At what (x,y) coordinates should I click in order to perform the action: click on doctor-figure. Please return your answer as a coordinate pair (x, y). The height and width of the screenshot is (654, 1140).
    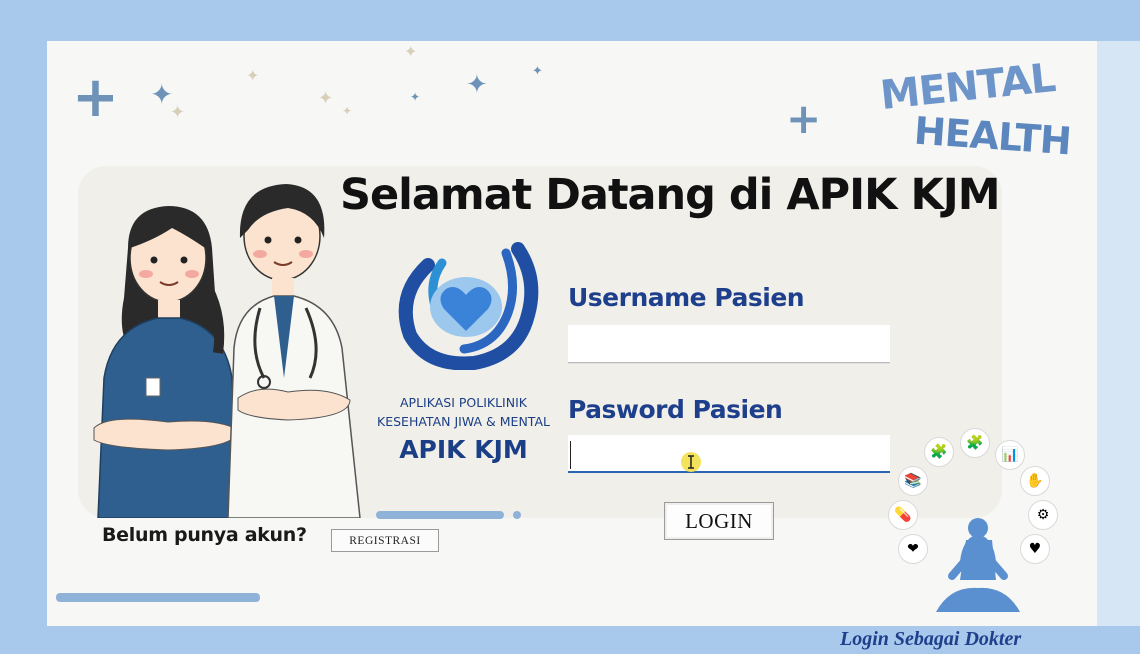
    Looking at the image, I should click on (294, 351).